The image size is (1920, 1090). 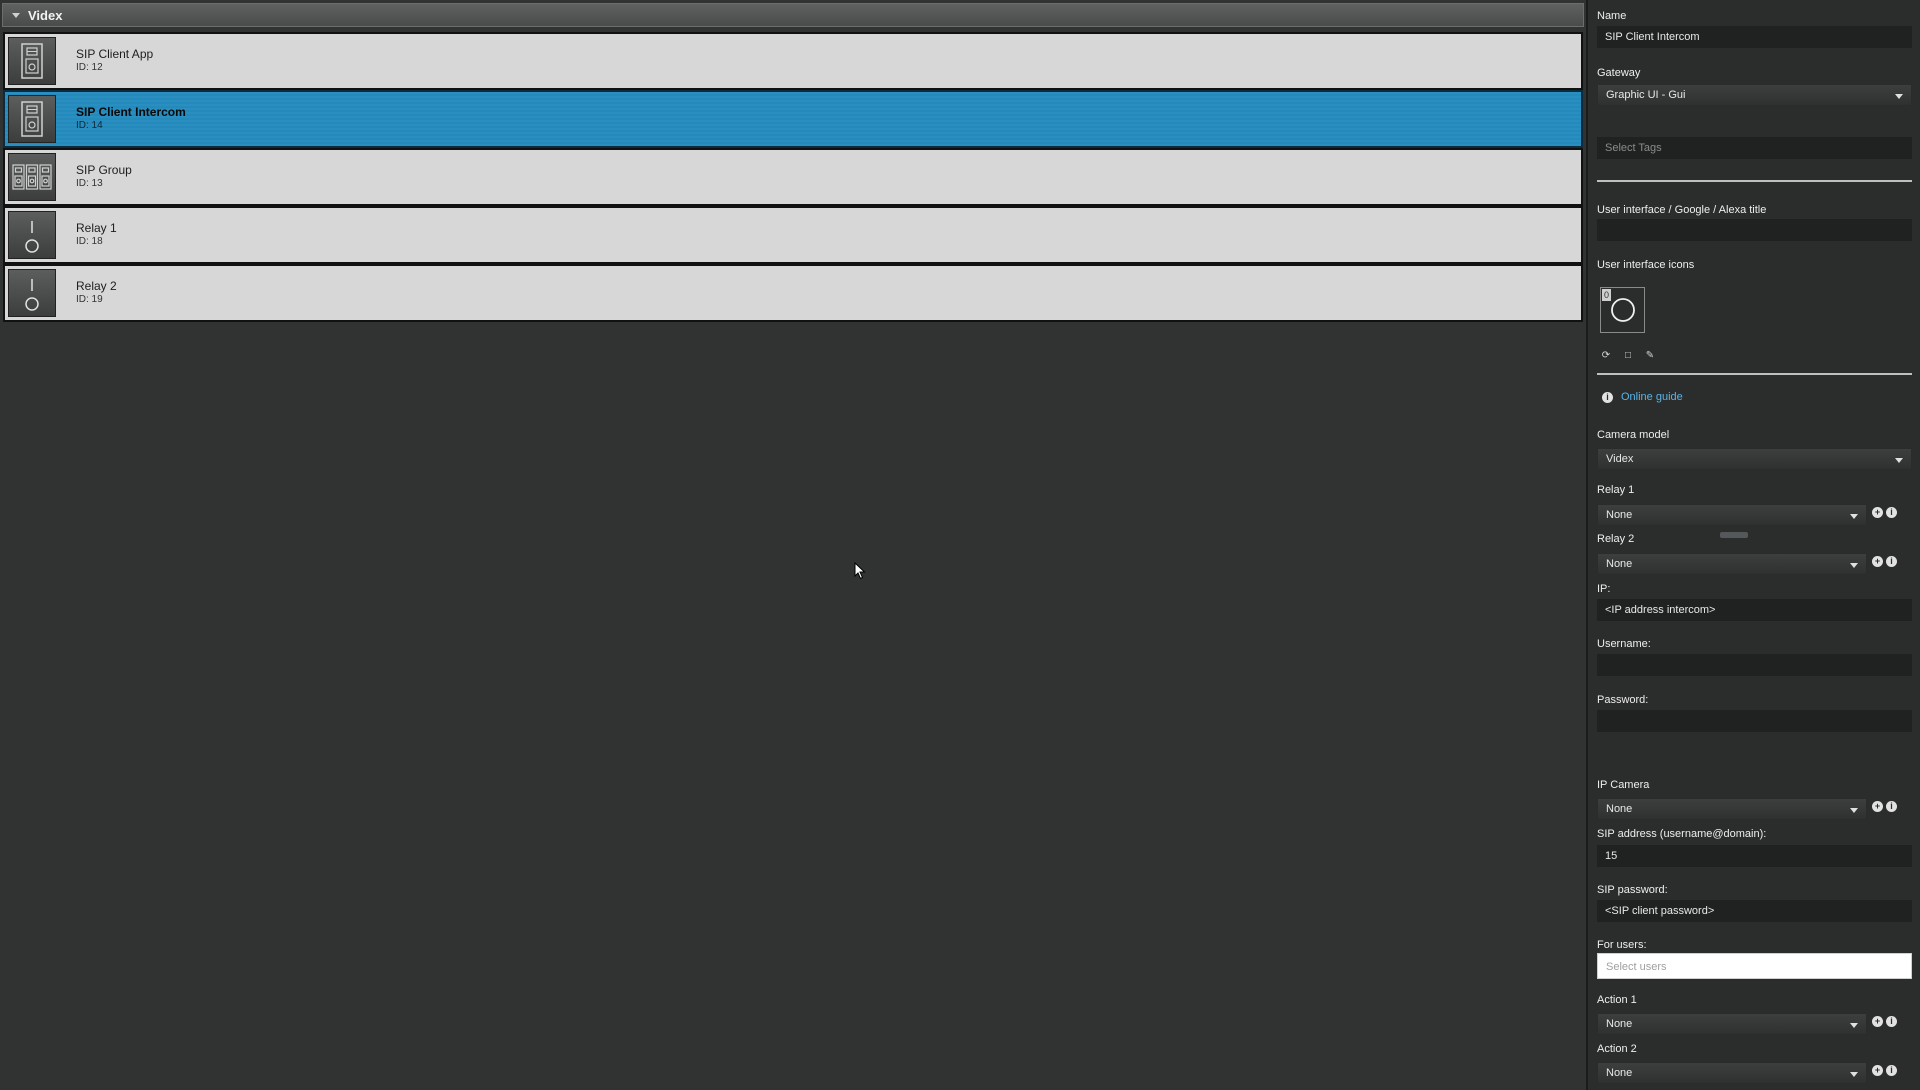 I want to click on ui-title-input, so click(x=1754, y=230).